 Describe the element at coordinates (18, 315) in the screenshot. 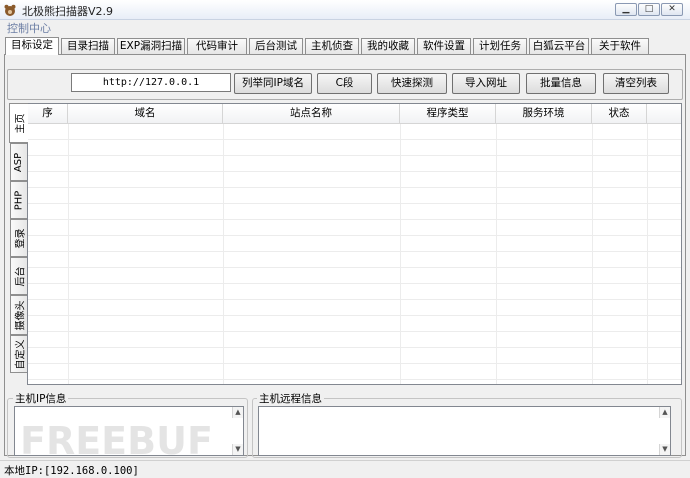

I see `side-tab-camera: 摄像头` at that location.